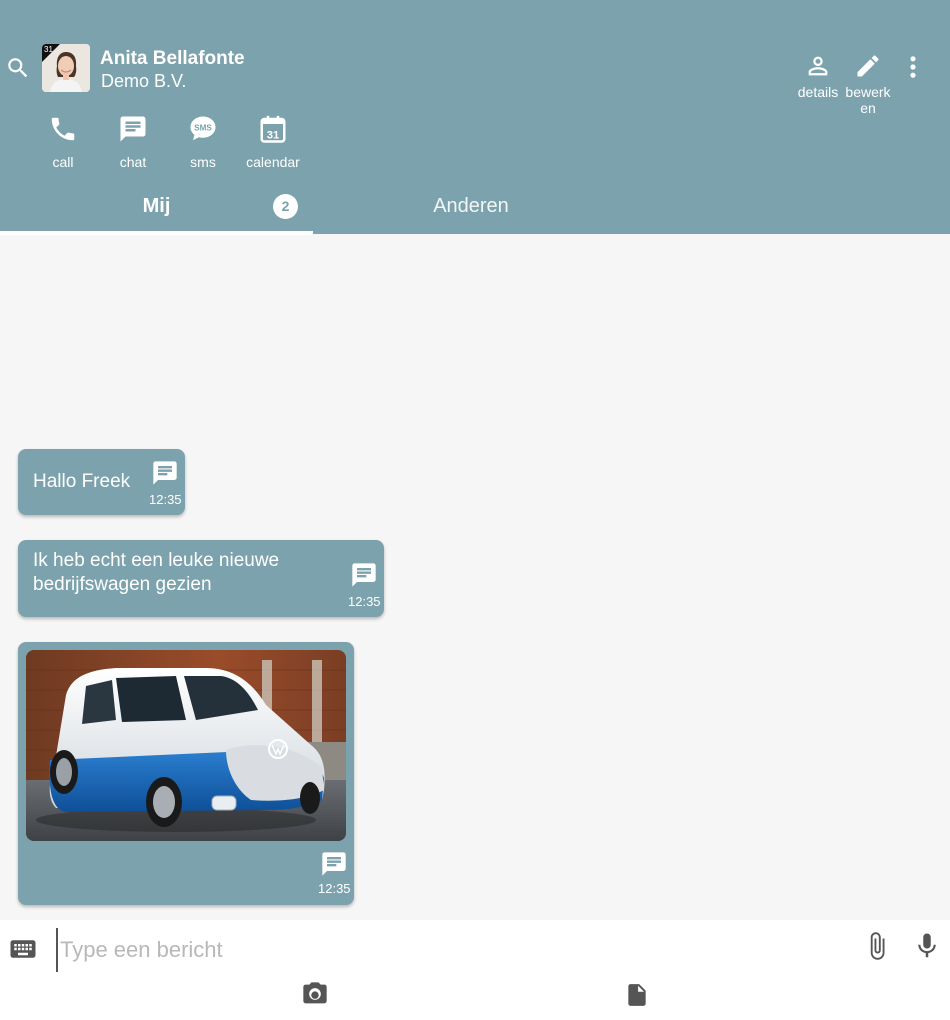  What do you see at coordinates (913, 67) in the screenshot?
I see `more-options-icon` at bounding box center [913, 67].